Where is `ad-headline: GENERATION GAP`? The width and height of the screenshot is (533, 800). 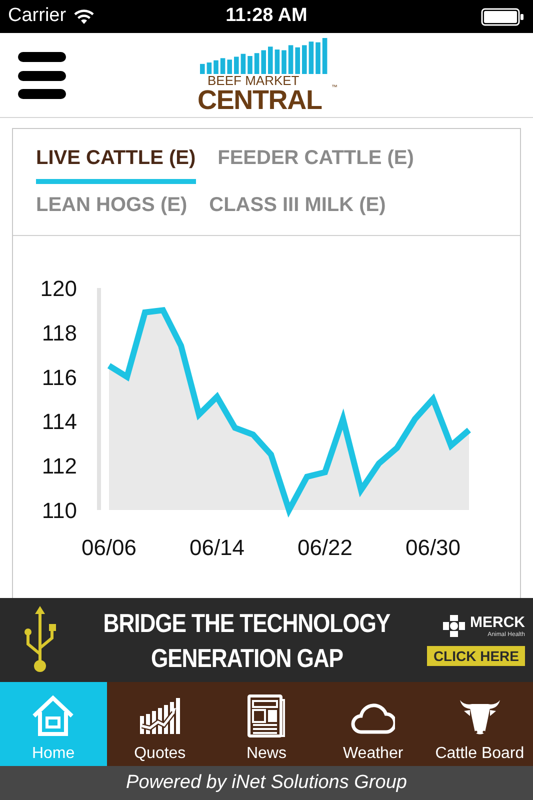 ad-headline: GENERATION GAP is located at coordinates (247, 657).